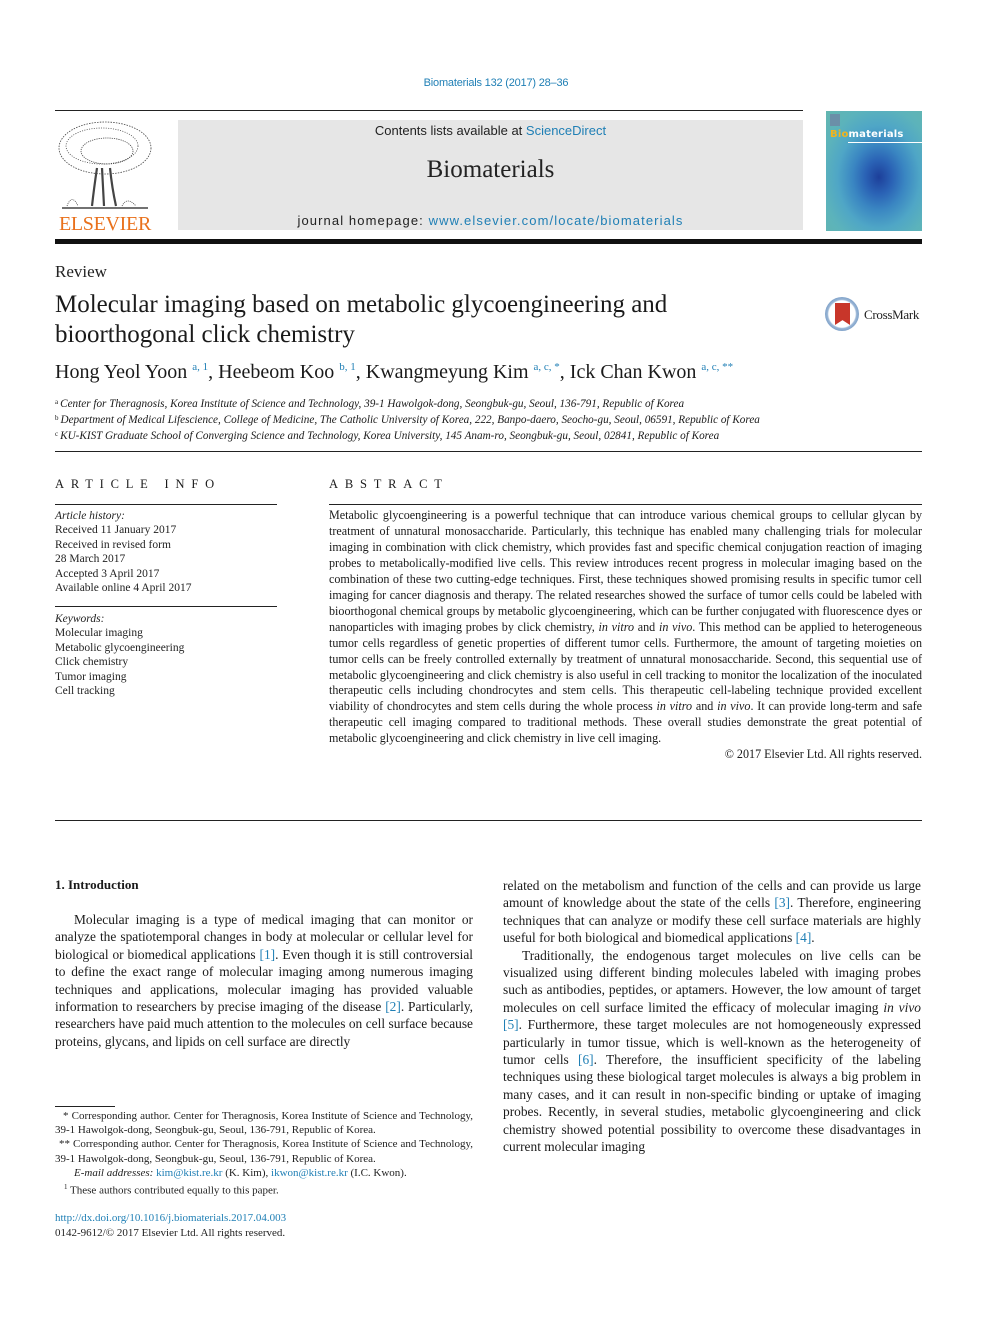  Describe the element at coordinates (105, 165) in the screenshot. I see `elsevier-tree-icon` at that location.